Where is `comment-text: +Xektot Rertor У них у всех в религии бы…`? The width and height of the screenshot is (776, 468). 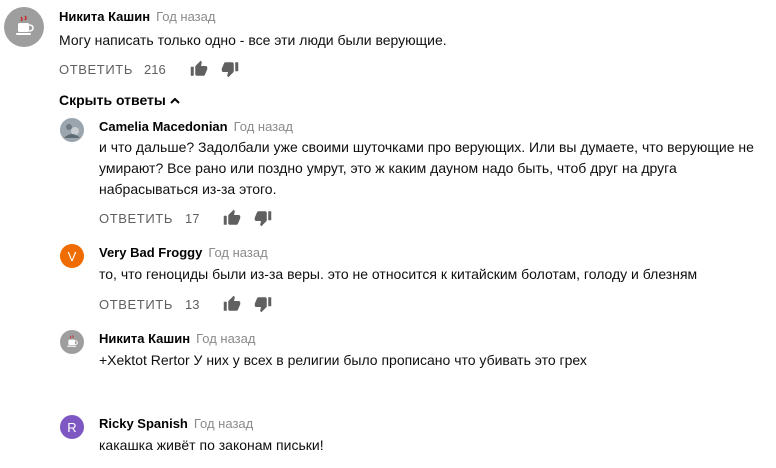
comment-text: +Xektot Rertor У них у всех в религии бы… is located at coordinates (343, 360).